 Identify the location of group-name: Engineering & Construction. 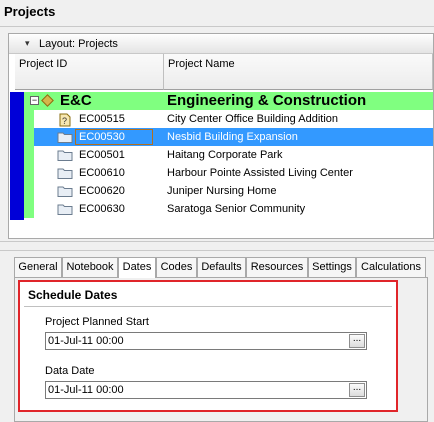
(267, 100).